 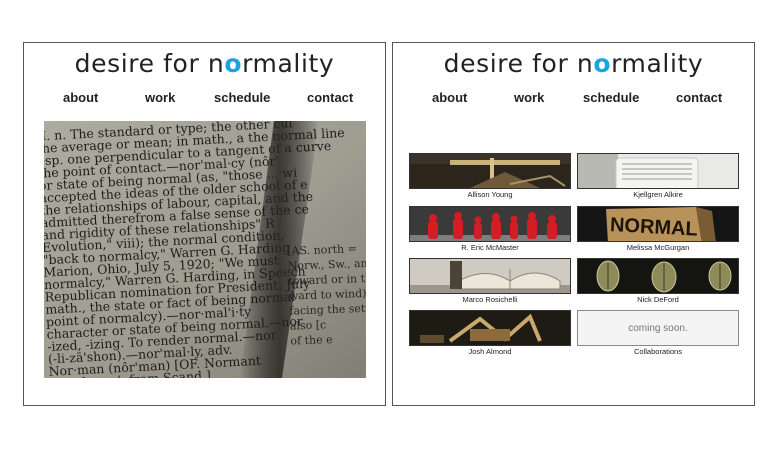 I want to click on sculpture-sticks-image, so click(x=490, y=171).